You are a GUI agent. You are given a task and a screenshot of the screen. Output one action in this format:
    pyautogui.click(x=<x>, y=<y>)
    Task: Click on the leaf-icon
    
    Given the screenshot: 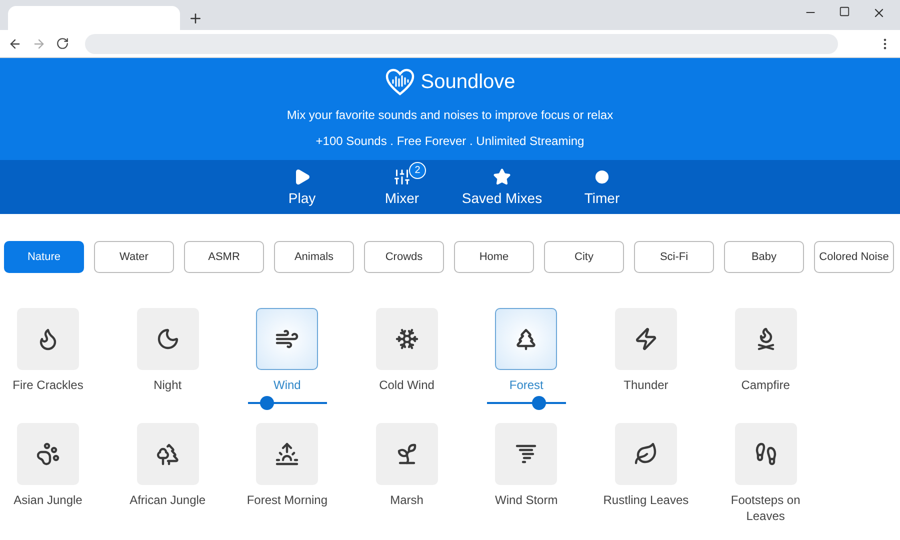 What is the action you would take?
    pyautogui.click(x=646, y=454)
    